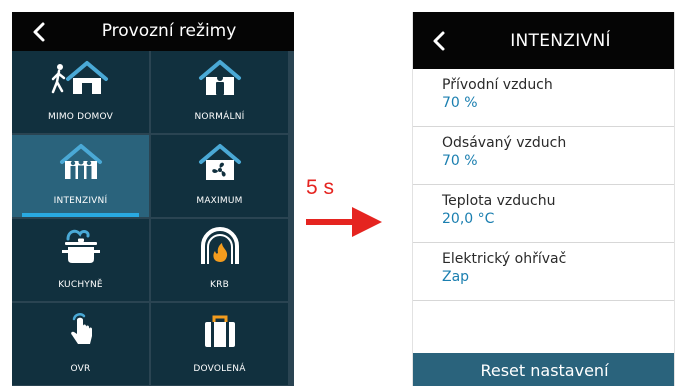 This screenshot has height=389, width=688. What do you see at coordinates (543, 214) in the screenshot?
I see `setting-air-temperature: Teplota vzduchu 20,0 °C` at bounding box center [543, 214].